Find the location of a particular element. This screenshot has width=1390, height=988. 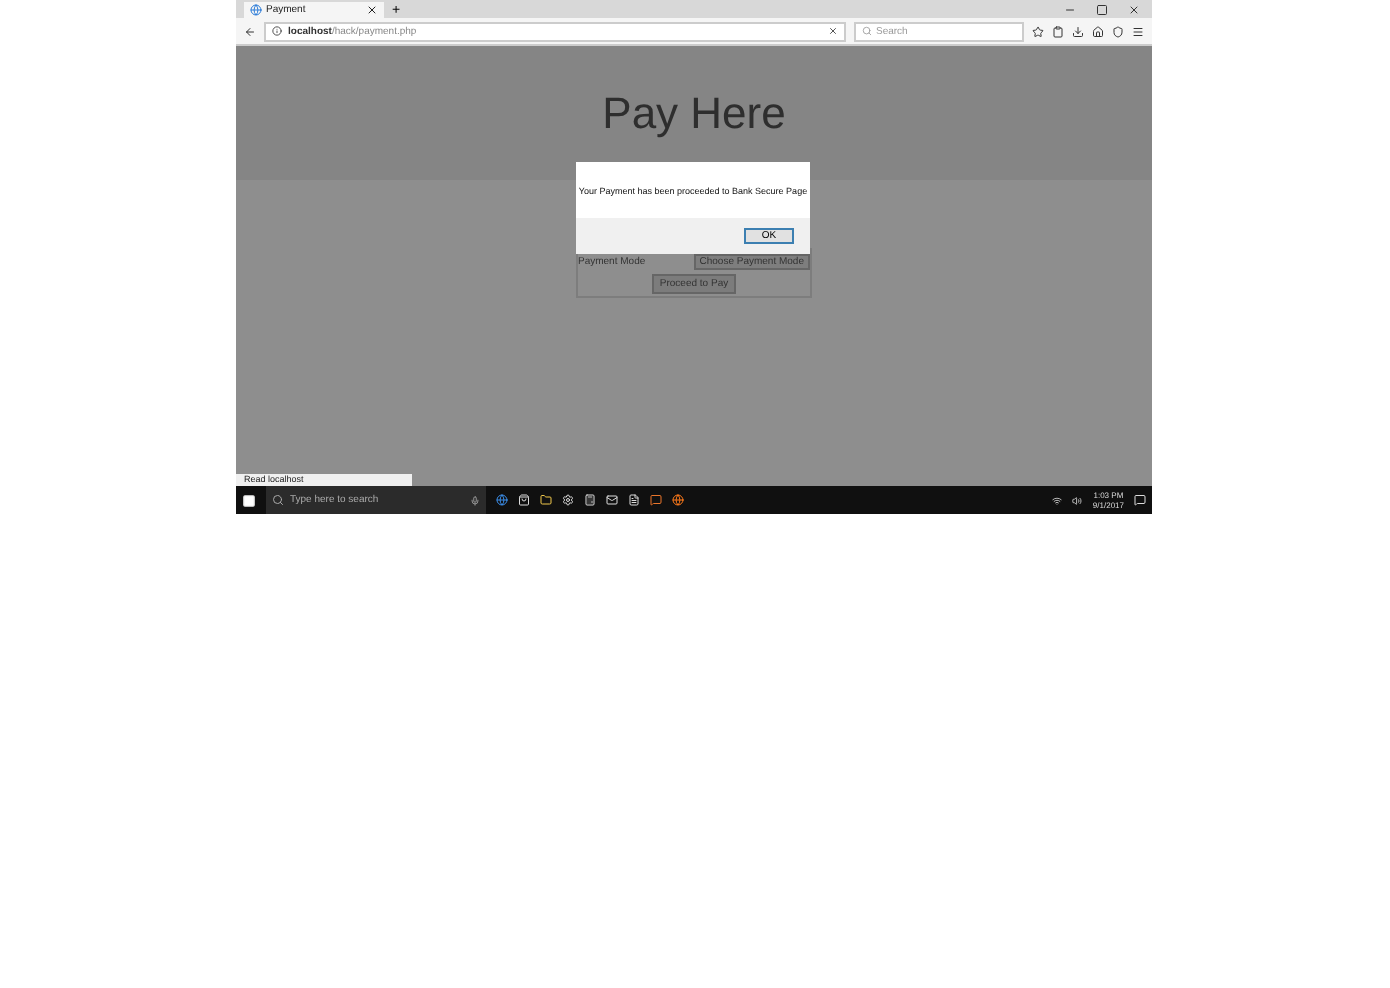

calculator-icon is located at coordinates (590, 500).